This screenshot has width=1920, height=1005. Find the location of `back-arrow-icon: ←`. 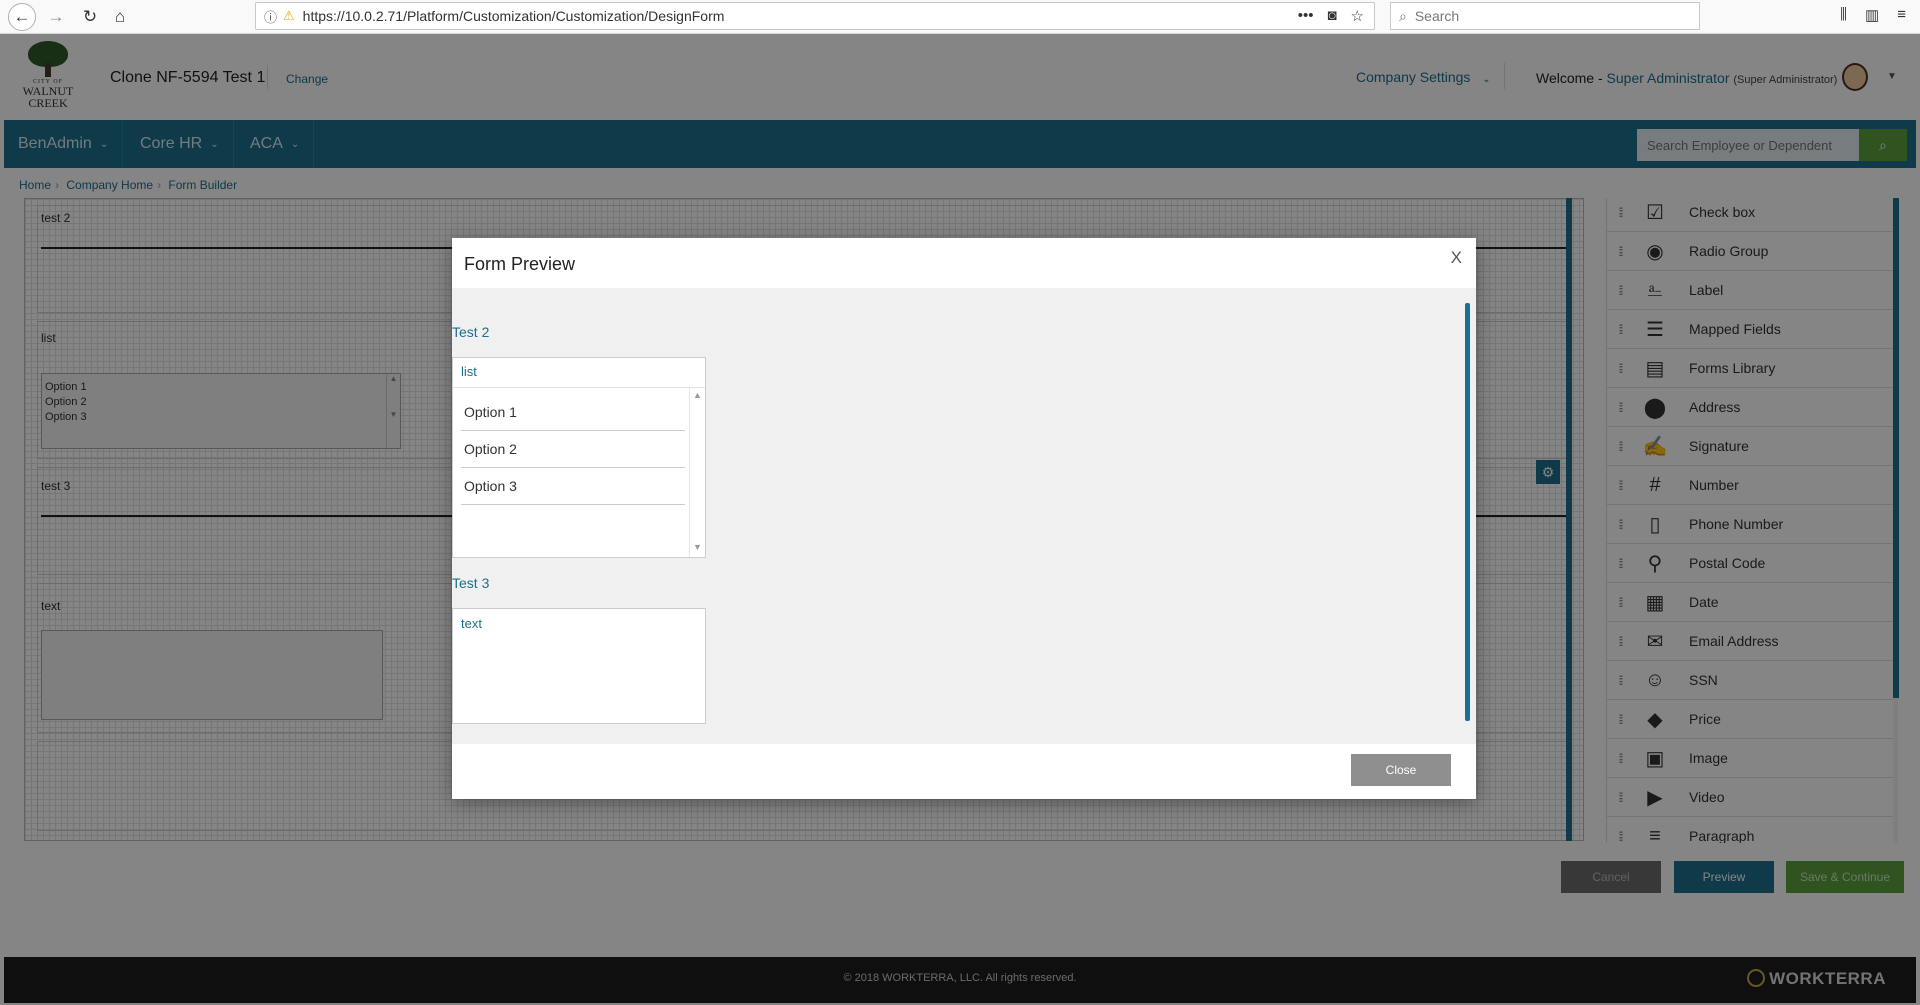

back-arrow-icon: ← is located at coordinates (22, 17).